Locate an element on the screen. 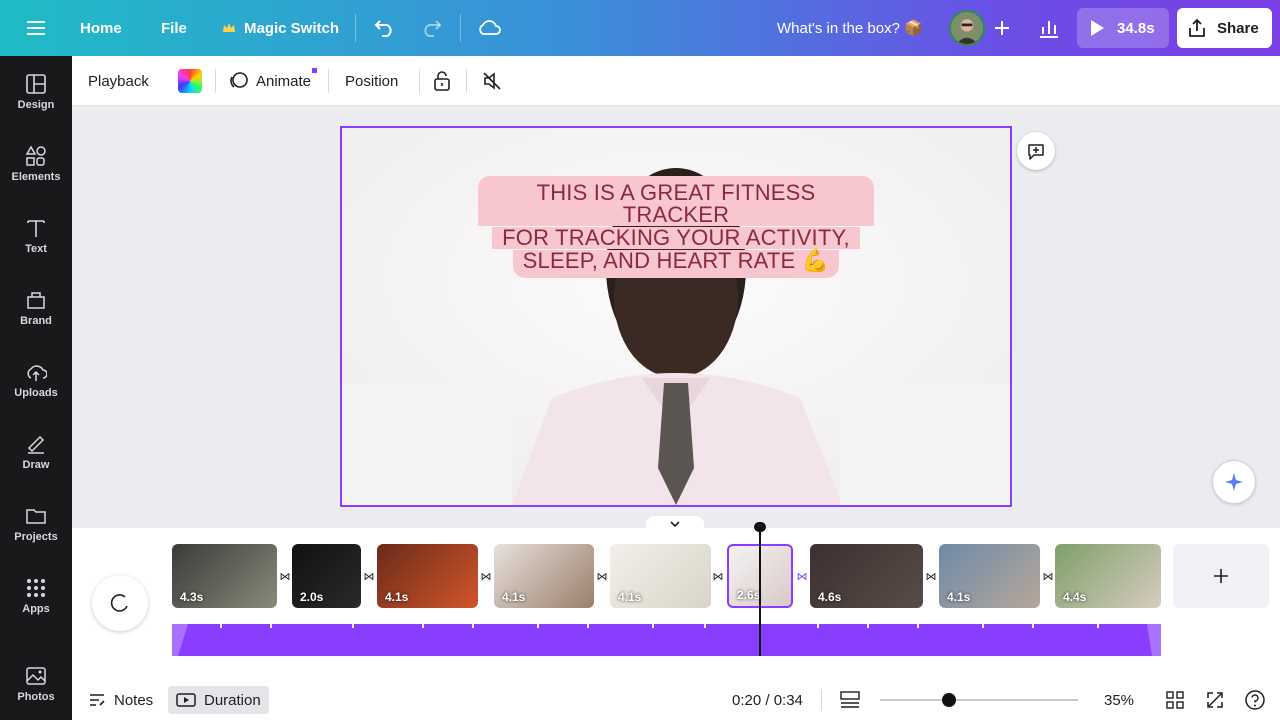 This screenshot has width=1280, height=720. apps-icon is located at coordinates (36, 588).